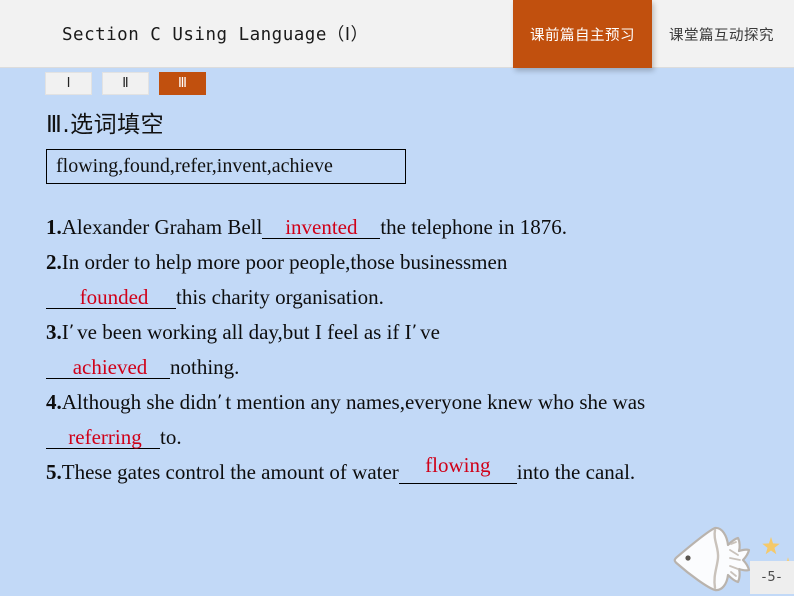 Image resolution: width=794 pixels, height=596 pixels. What do you see at coordinates (215, 35) in the screenshot?
I see `page-title: Section C Using Language（Ⅰ）` at bounding box center [215, 35].